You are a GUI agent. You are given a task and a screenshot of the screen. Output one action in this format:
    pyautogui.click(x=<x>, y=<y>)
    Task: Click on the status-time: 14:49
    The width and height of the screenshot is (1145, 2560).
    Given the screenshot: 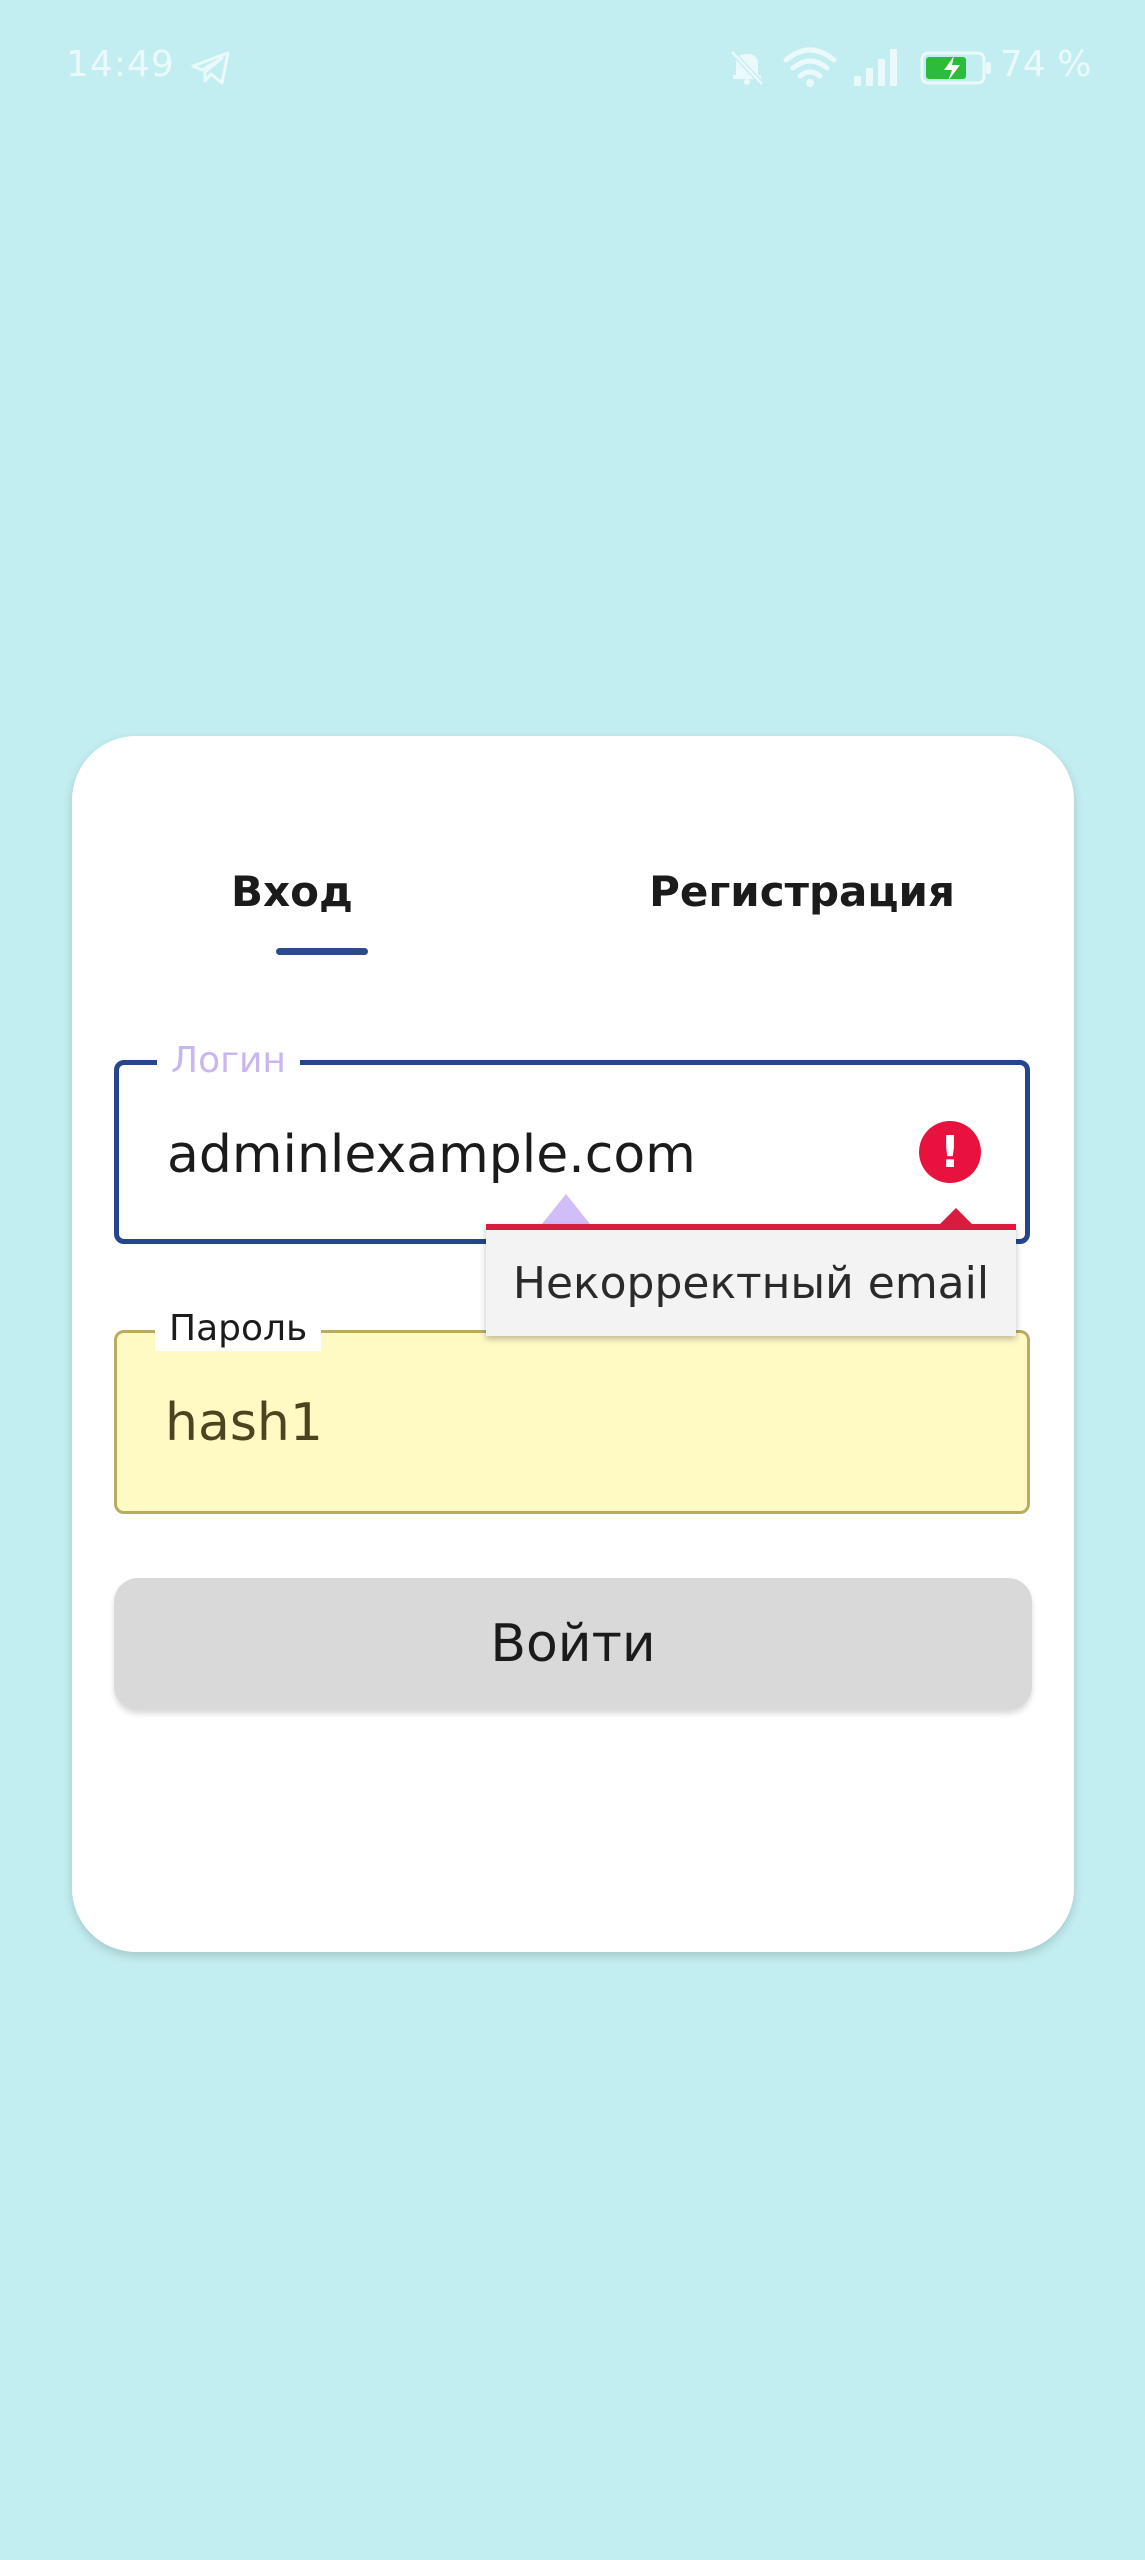 What is the action you would take?
    pyautogui.click(x=120, y=64)
    